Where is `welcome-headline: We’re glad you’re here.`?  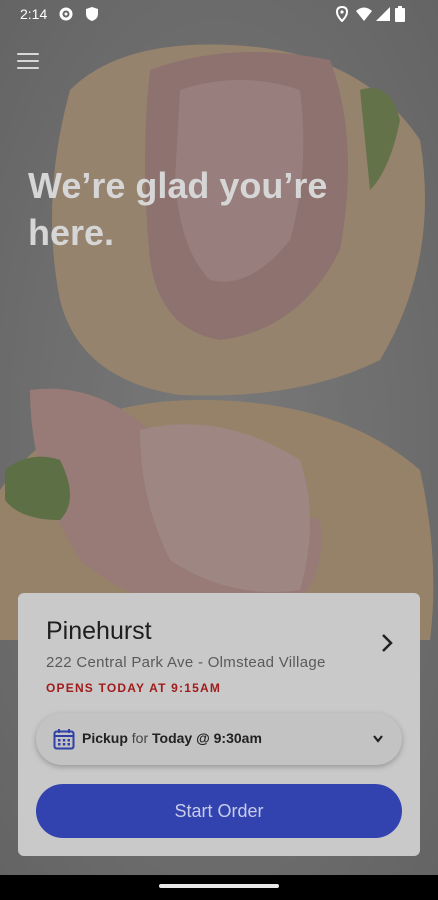
welcome-headline: We’re glad you’re here. is located at coordinates (208, 209).